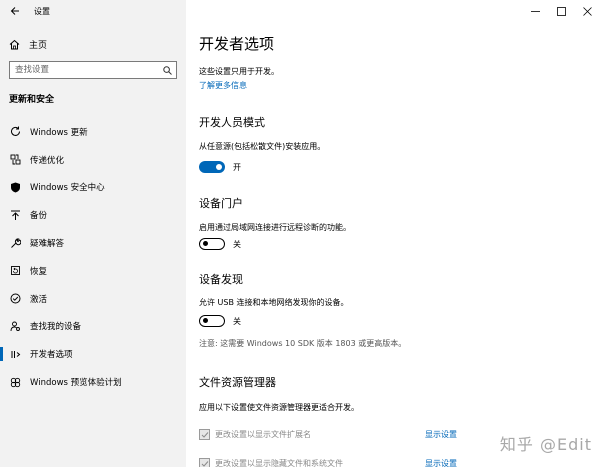  What do you see at coordinates (232, 122) in the screenshot?
I see `dev-mode-heading: 开发人员模式` at bounding box center [232, 122].